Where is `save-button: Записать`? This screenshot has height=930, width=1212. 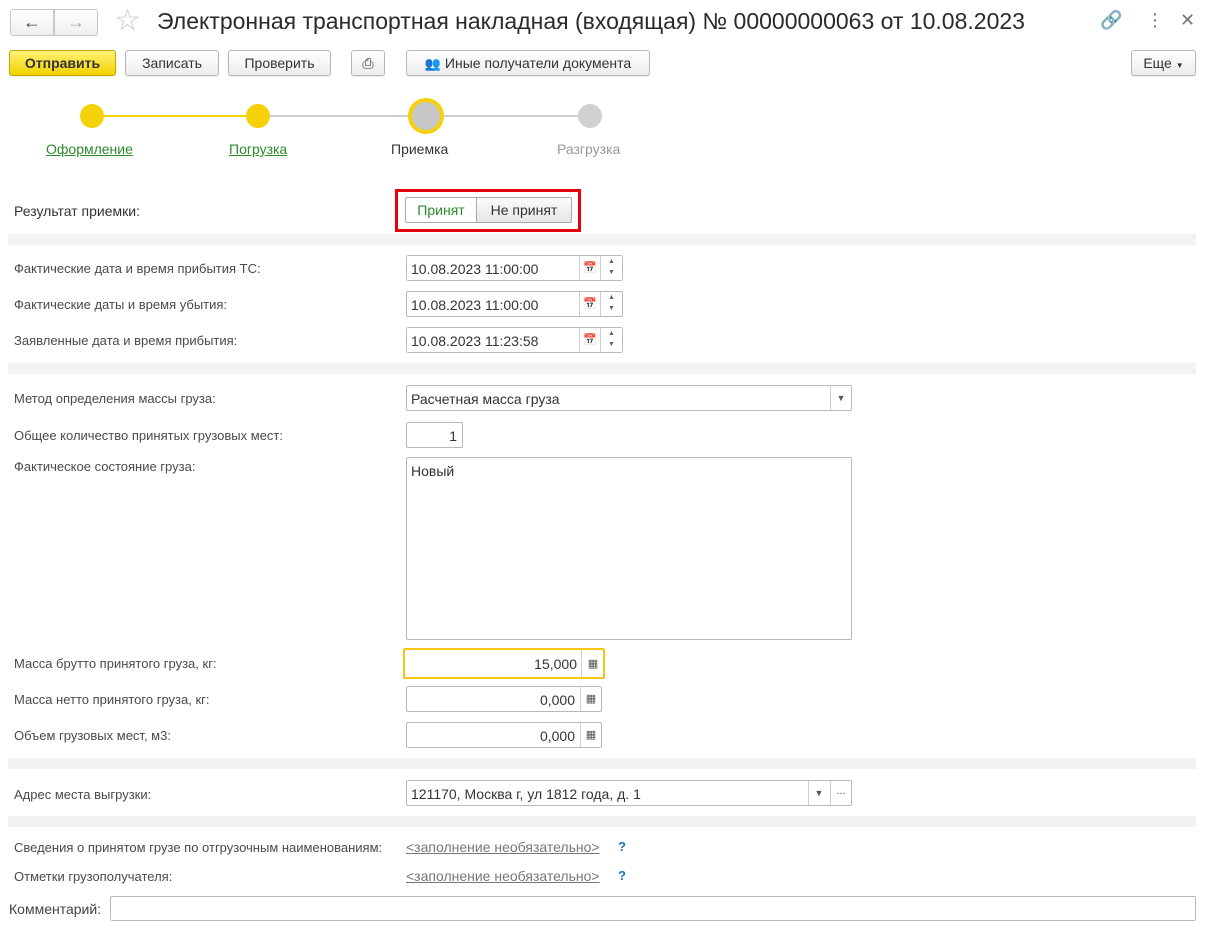 save-button: Записать is located at coordinates (172, 63).